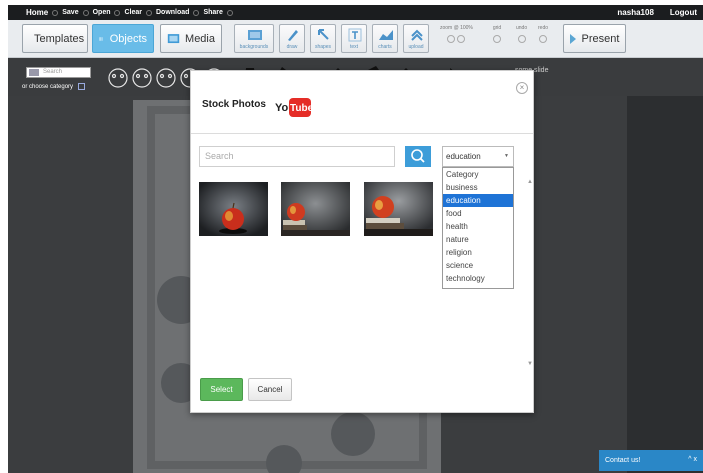 The image size is (703, 473). What do you see at coordinates (478, 278) in the screenshot?
I see `category-option: technology` at bounding box center [478, 278].